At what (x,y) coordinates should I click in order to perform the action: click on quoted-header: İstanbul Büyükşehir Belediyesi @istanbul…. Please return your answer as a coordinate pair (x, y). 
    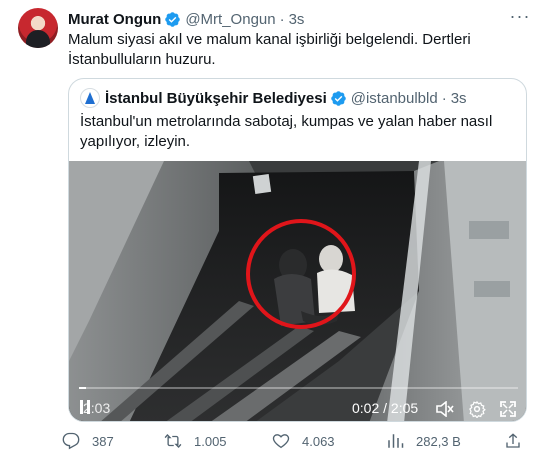
    Looking at the image, I should click on (273, 98).